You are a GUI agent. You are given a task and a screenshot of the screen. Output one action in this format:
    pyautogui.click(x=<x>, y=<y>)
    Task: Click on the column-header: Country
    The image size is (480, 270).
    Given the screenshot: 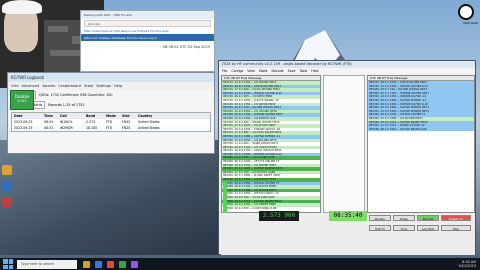 What is the action you would take?
    pyautogui.click(x=156, y=116)
    